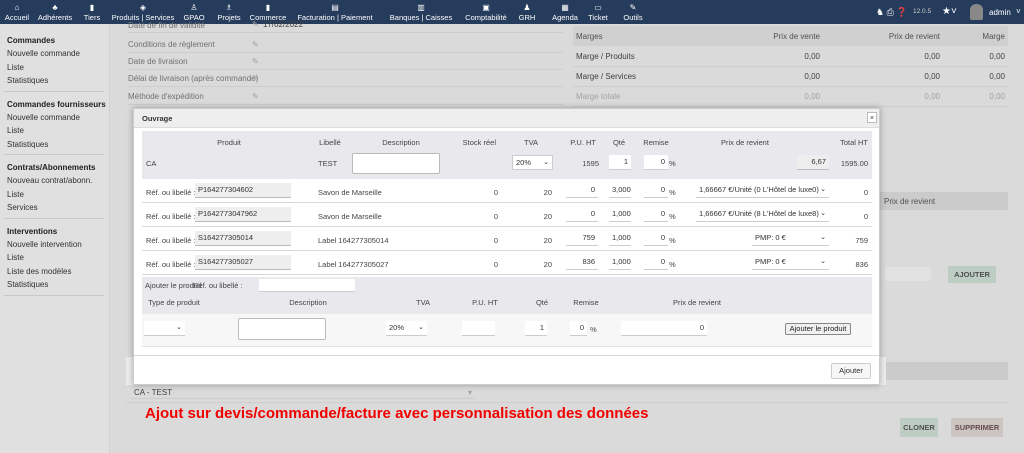 The width and height of the screenshot is (1024, 453). I want to click on qty-input: 1, so click(620, 162).